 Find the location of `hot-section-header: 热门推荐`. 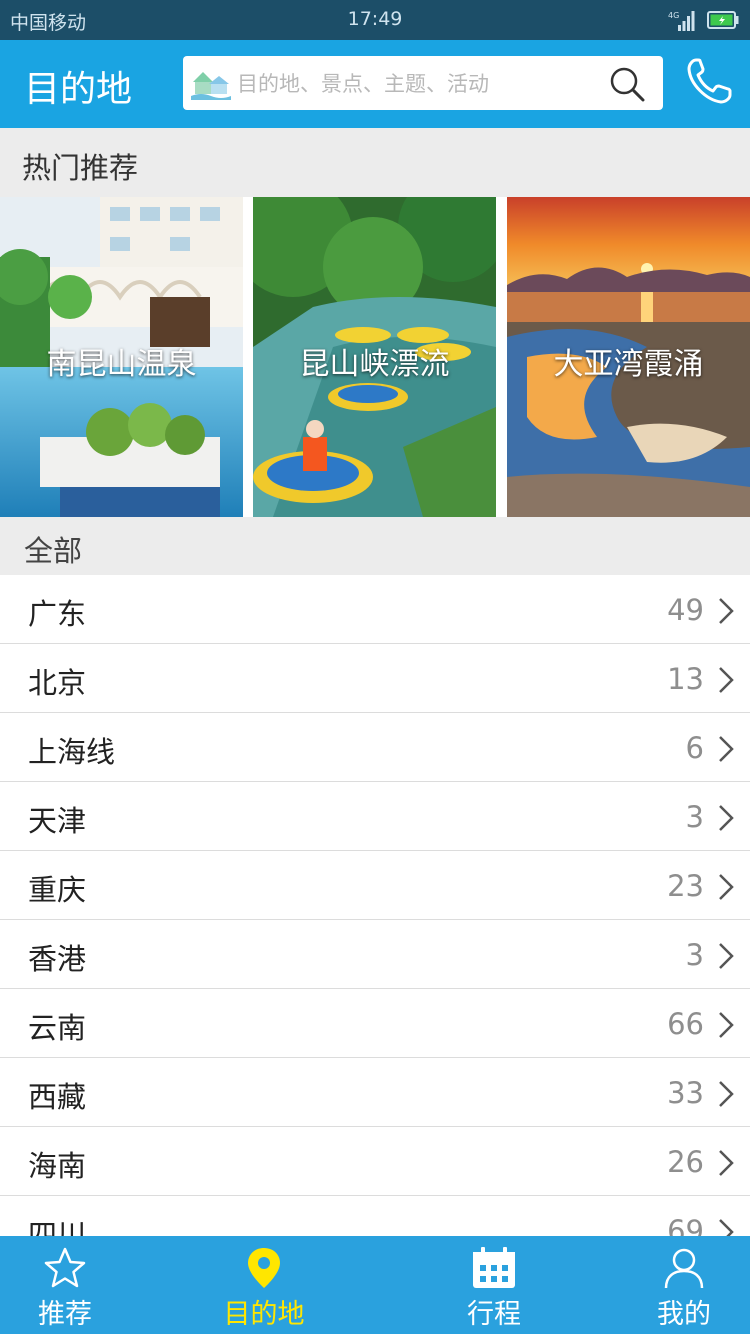

hot-section-header: 热门推荐 is located at coordinates (375, 162).